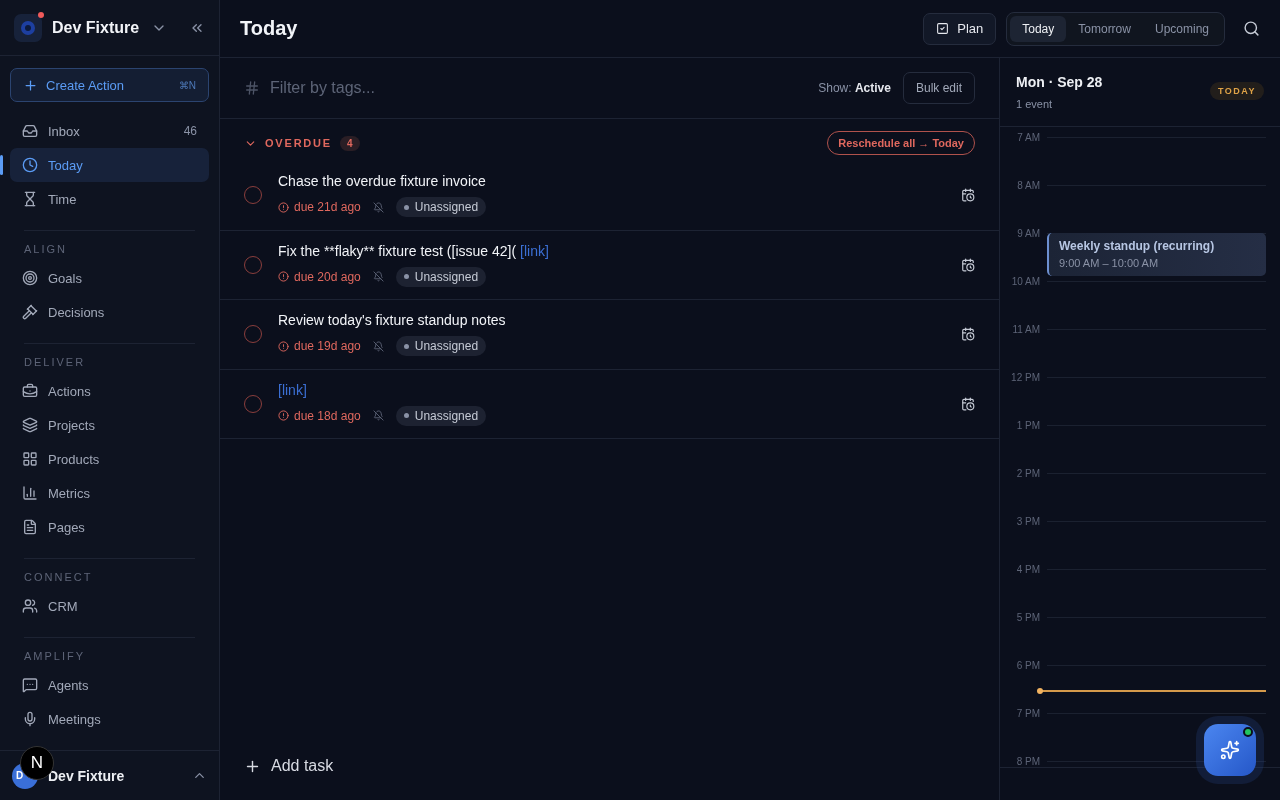 The width and height of the screenshot is (1280, 800). Describe the element at coordinates (45, 249) in the screenshot. I see `section-label: ALIGN` at that location.